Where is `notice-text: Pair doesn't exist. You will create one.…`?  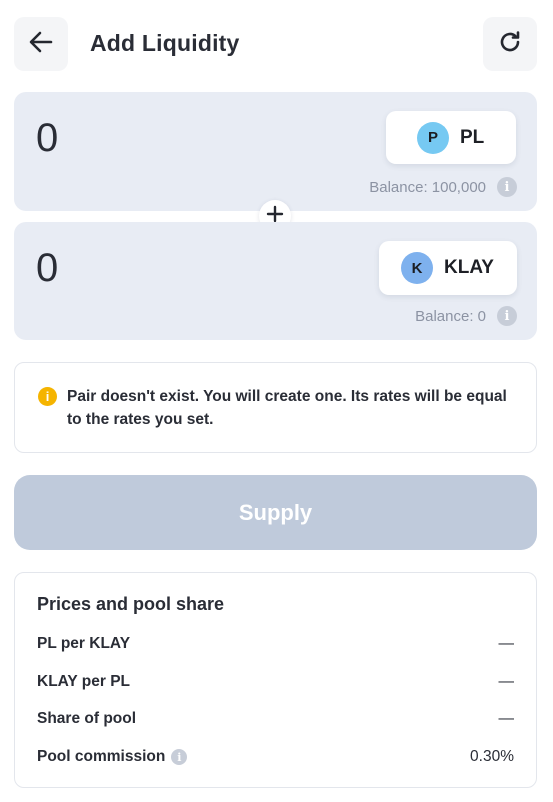
notice-text: Pair doesn't exist. You will create one.… is located at coordinates (287, 408).